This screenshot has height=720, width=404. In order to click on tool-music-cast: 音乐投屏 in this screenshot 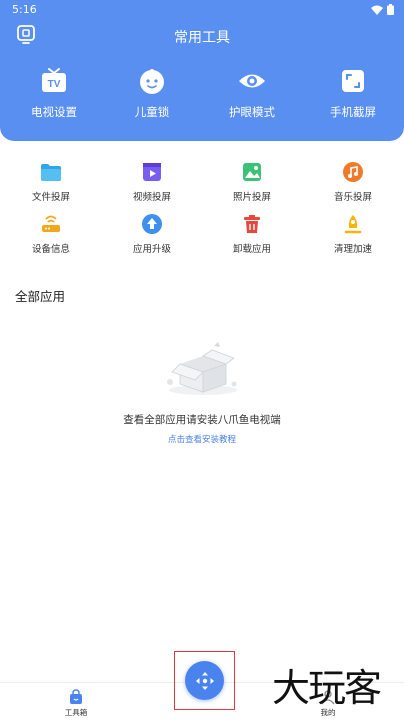, I will do `click(353, 182)`.